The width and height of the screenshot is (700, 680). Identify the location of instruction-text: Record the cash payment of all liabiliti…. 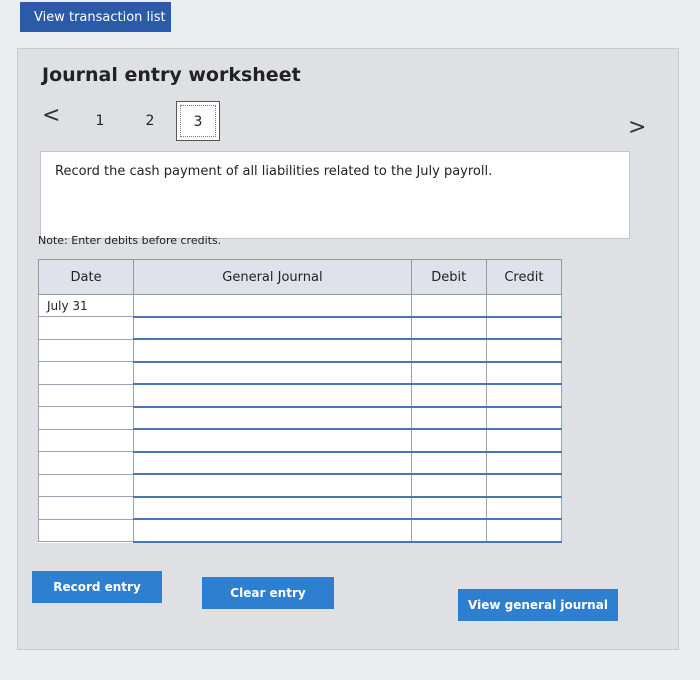
(274, 171).